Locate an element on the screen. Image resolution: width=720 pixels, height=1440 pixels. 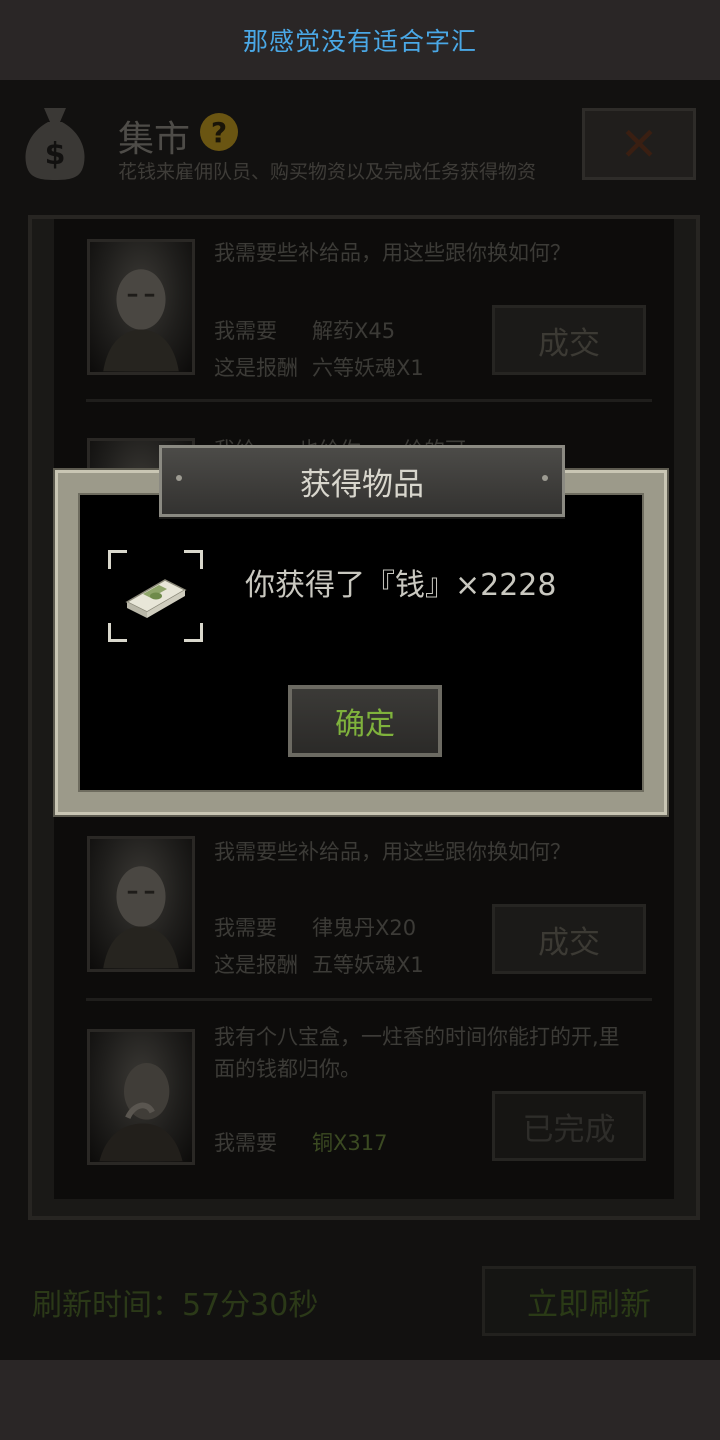
reward-value: 五等妖魂X1 is located at coordinates (368, 965).